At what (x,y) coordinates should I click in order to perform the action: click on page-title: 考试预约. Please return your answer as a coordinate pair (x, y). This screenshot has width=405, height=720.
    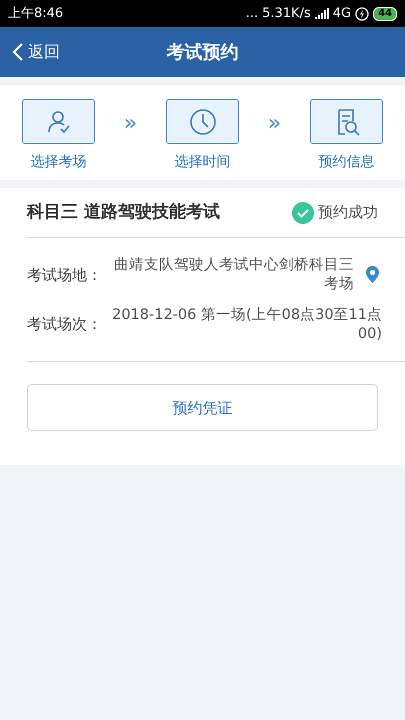
    Looking at the image, I should click on (202, 52).